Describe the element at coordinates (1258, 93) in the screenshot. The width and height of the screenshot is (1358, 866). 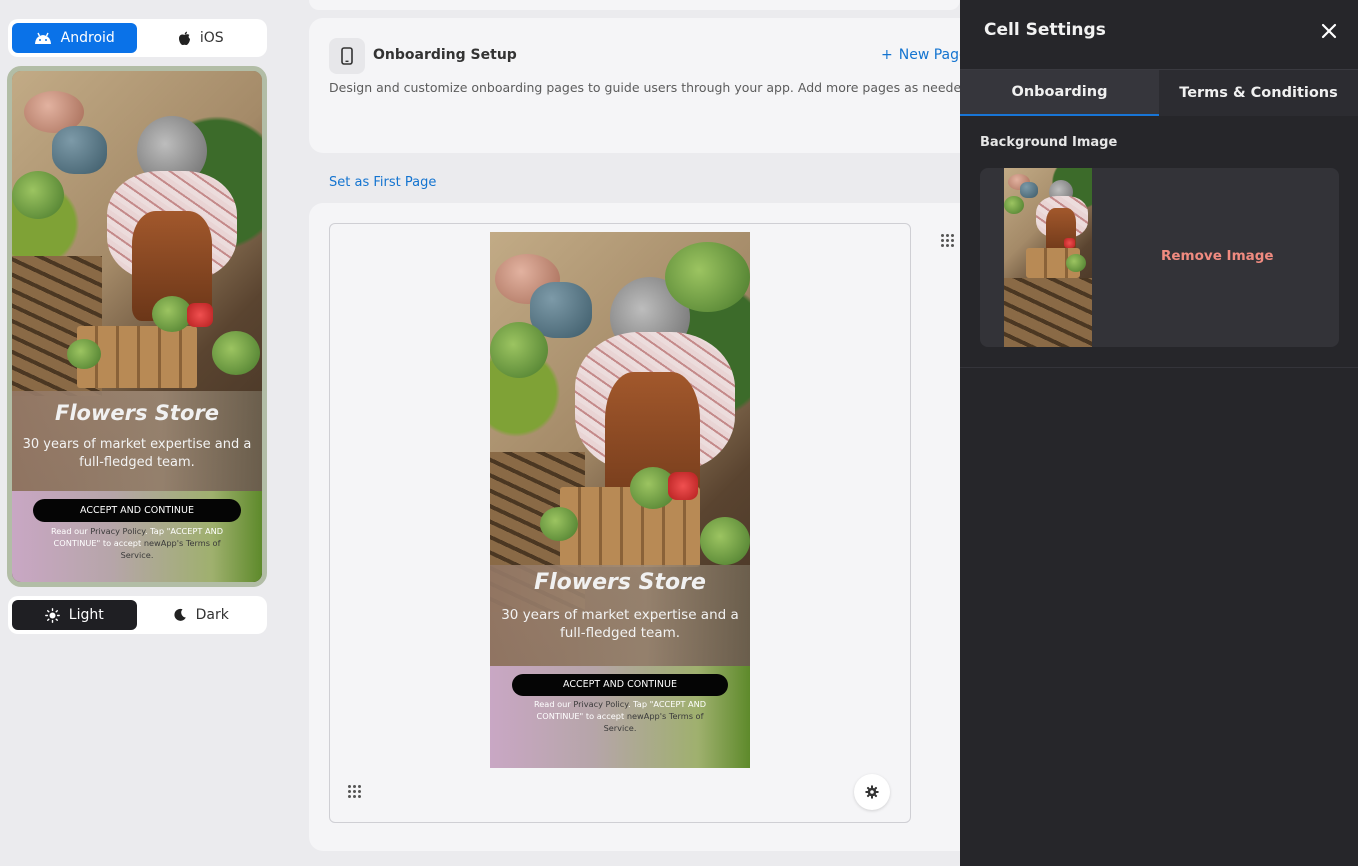
I see `tab-terms-conditions: Terms & Conditions` at that location.